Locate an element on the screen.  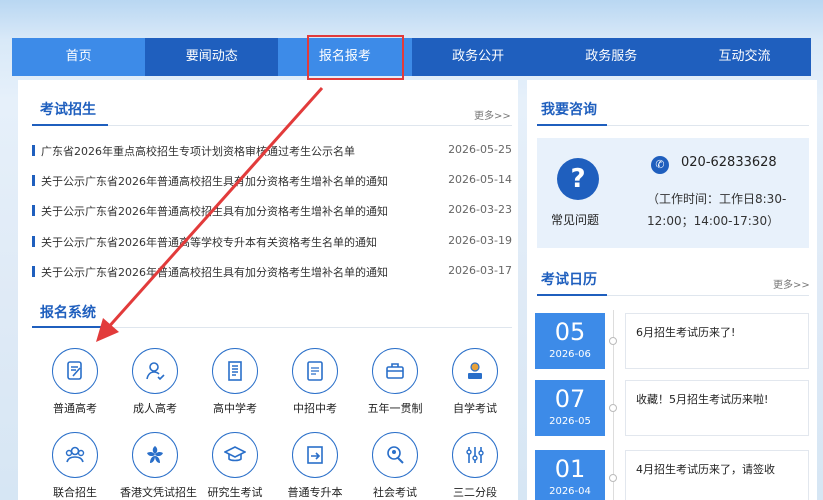
faq-link: 常见问题 is located at coordinates (575, 219).